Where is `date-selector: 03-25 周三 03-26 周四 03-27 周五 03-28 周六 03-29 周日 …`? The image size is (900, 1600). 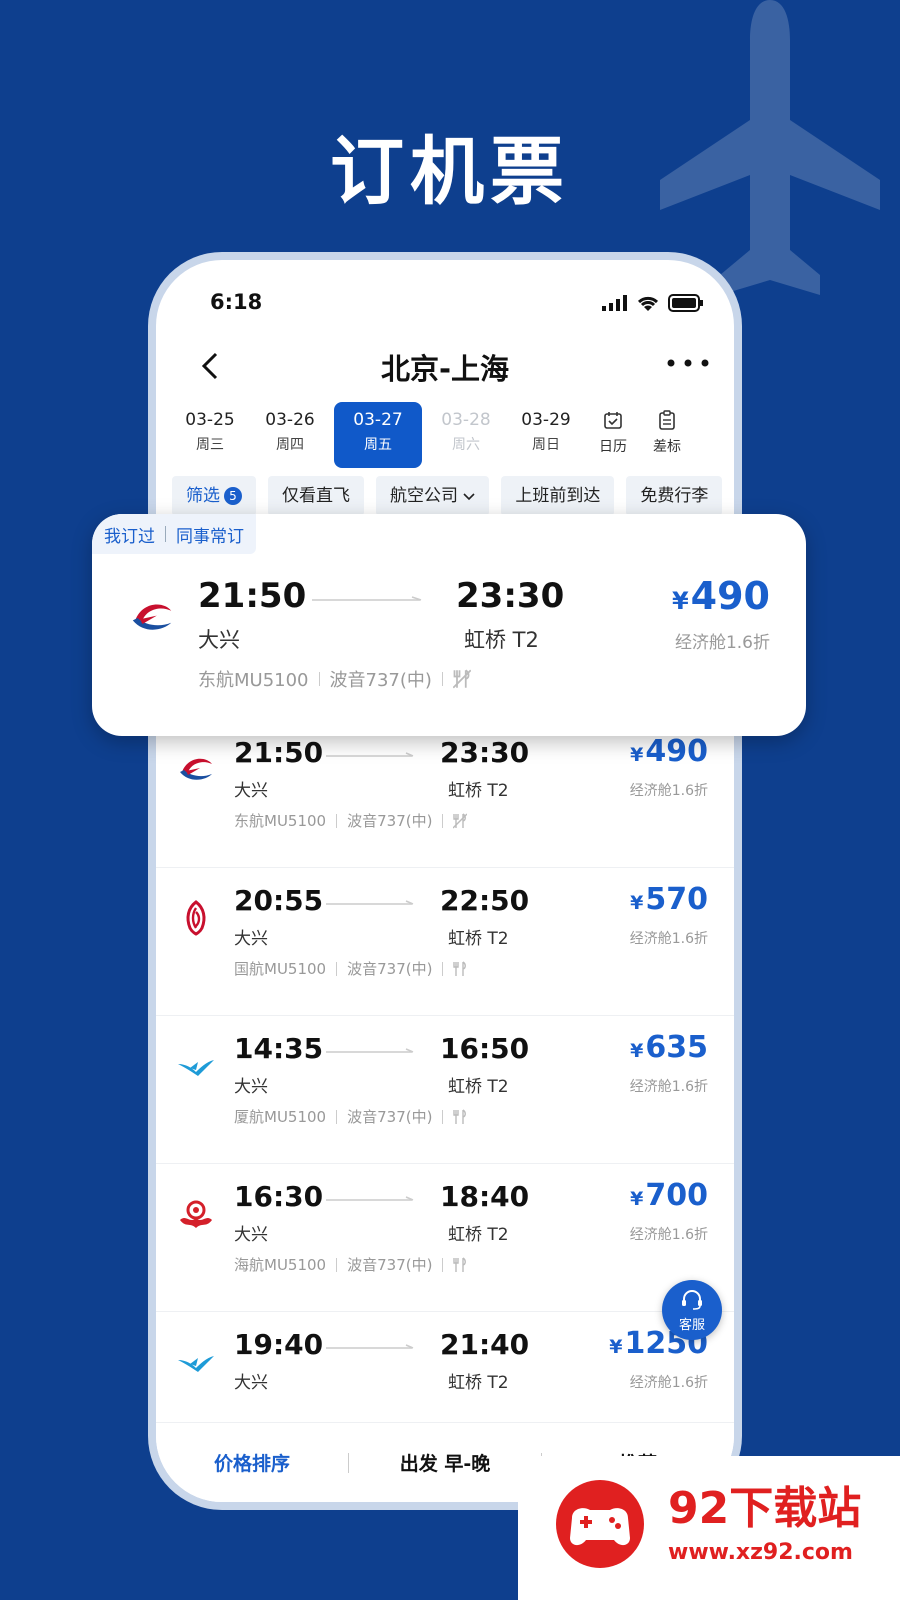 date-selector: 03-25 周三 03-26 周四 03-27 周五 03-28 周六 03-29 周日 … is located at coordinates (452, 435).